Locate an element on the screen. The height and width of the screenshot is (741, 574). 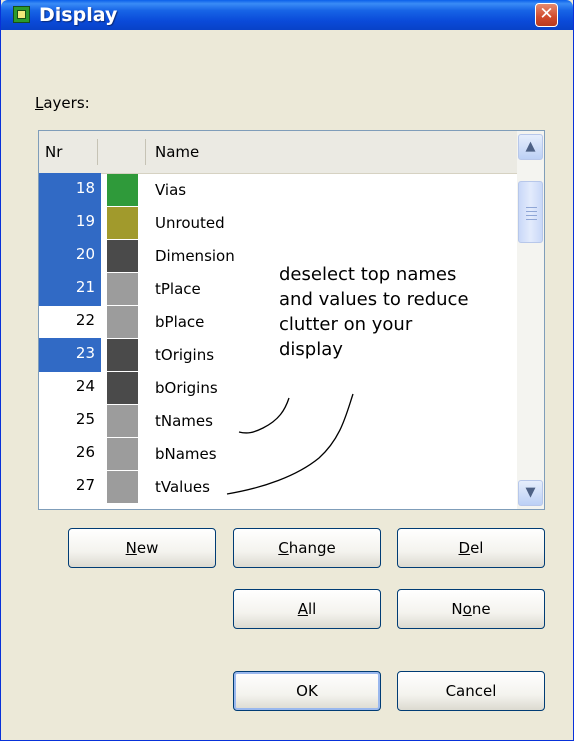
change-button: Change is located at coordinates (307, 548).